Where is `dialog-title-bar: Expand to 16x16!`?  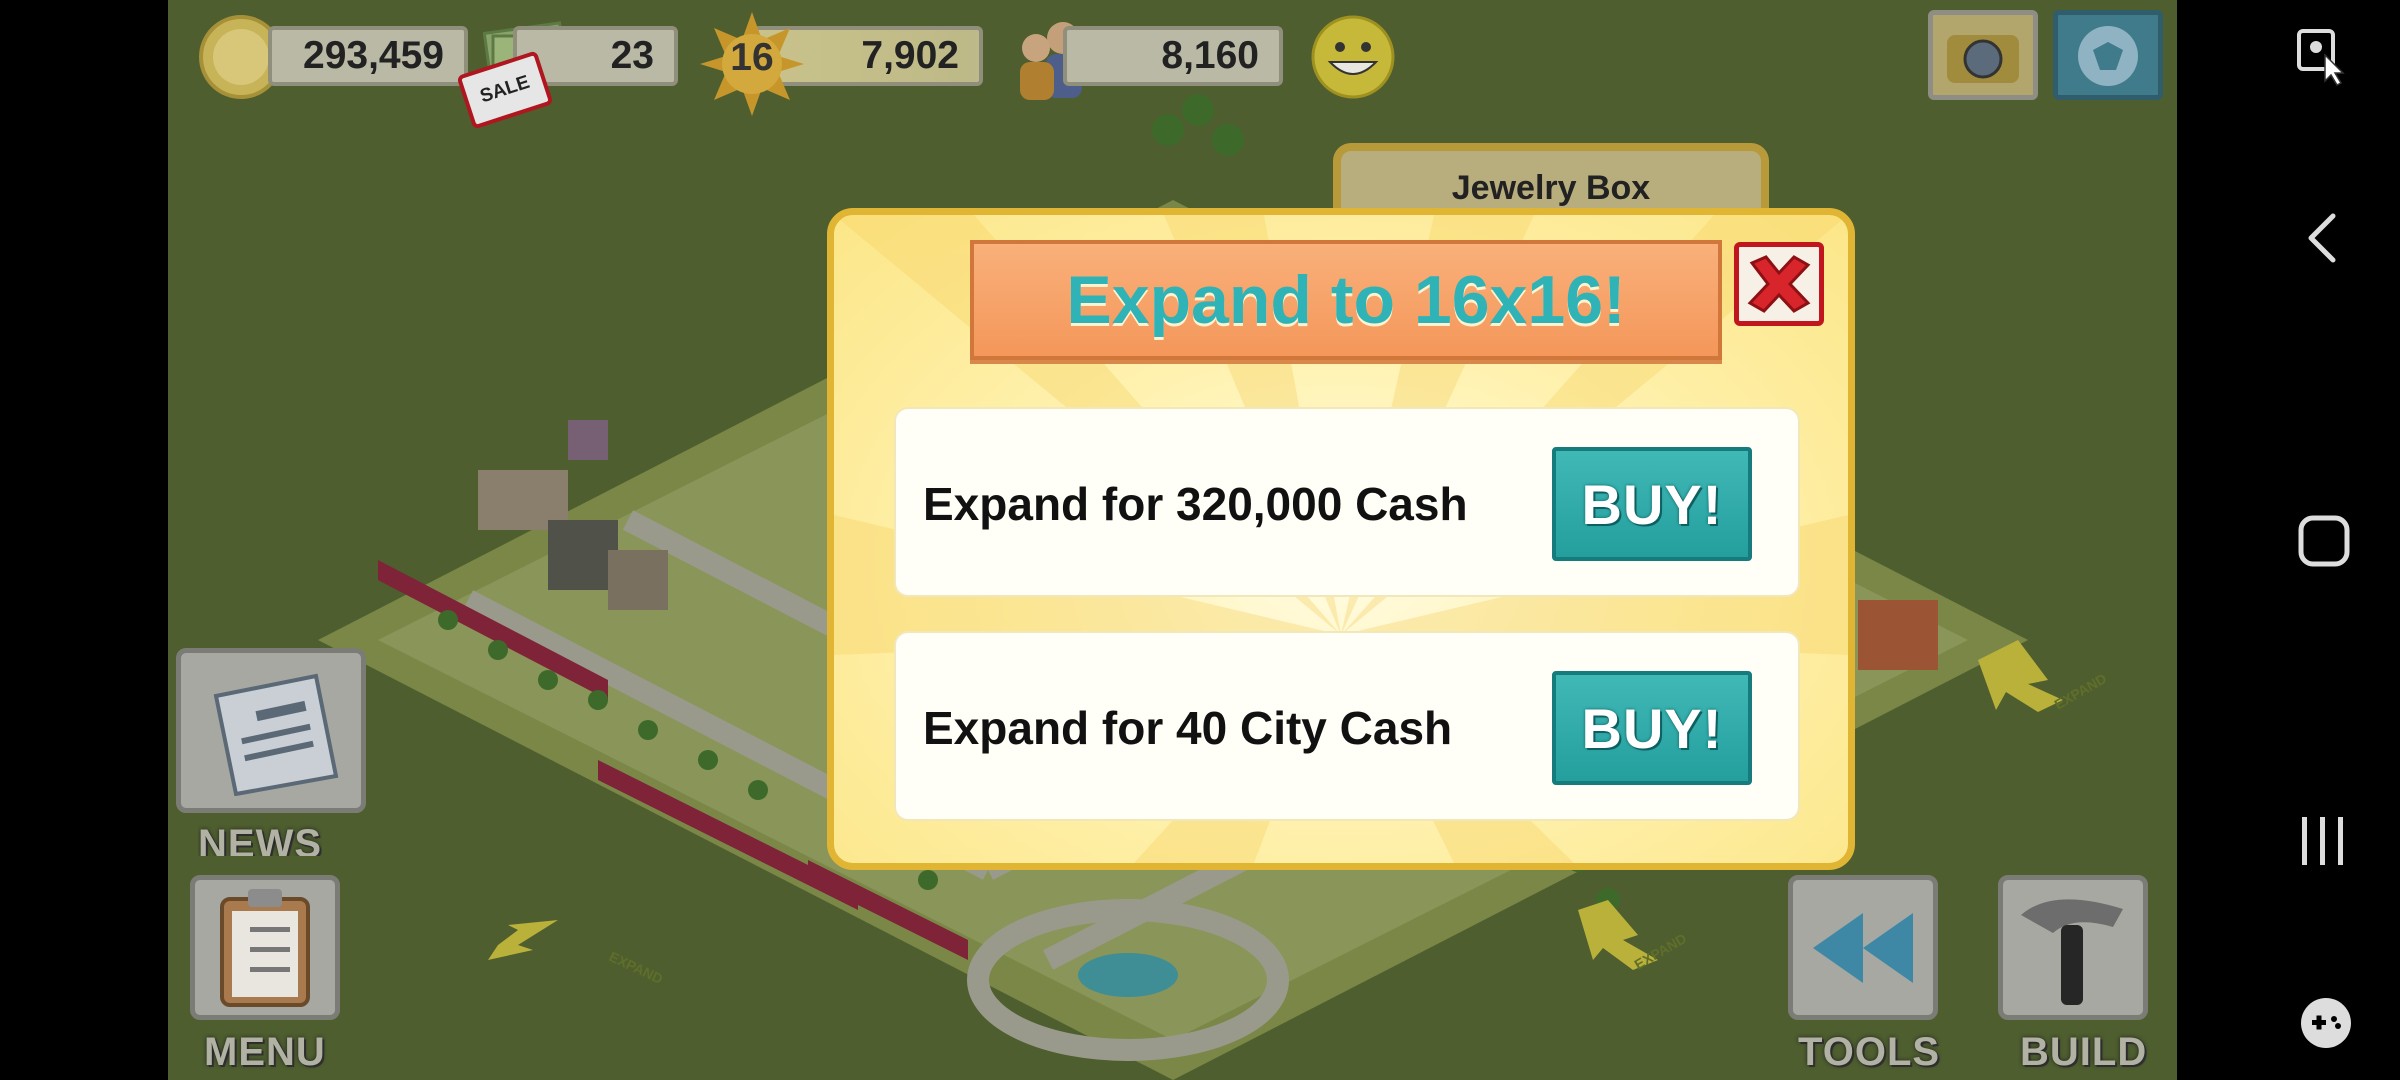
dialog-title-bar: Expand to 16x16! is located at coordinates (1346, 300).